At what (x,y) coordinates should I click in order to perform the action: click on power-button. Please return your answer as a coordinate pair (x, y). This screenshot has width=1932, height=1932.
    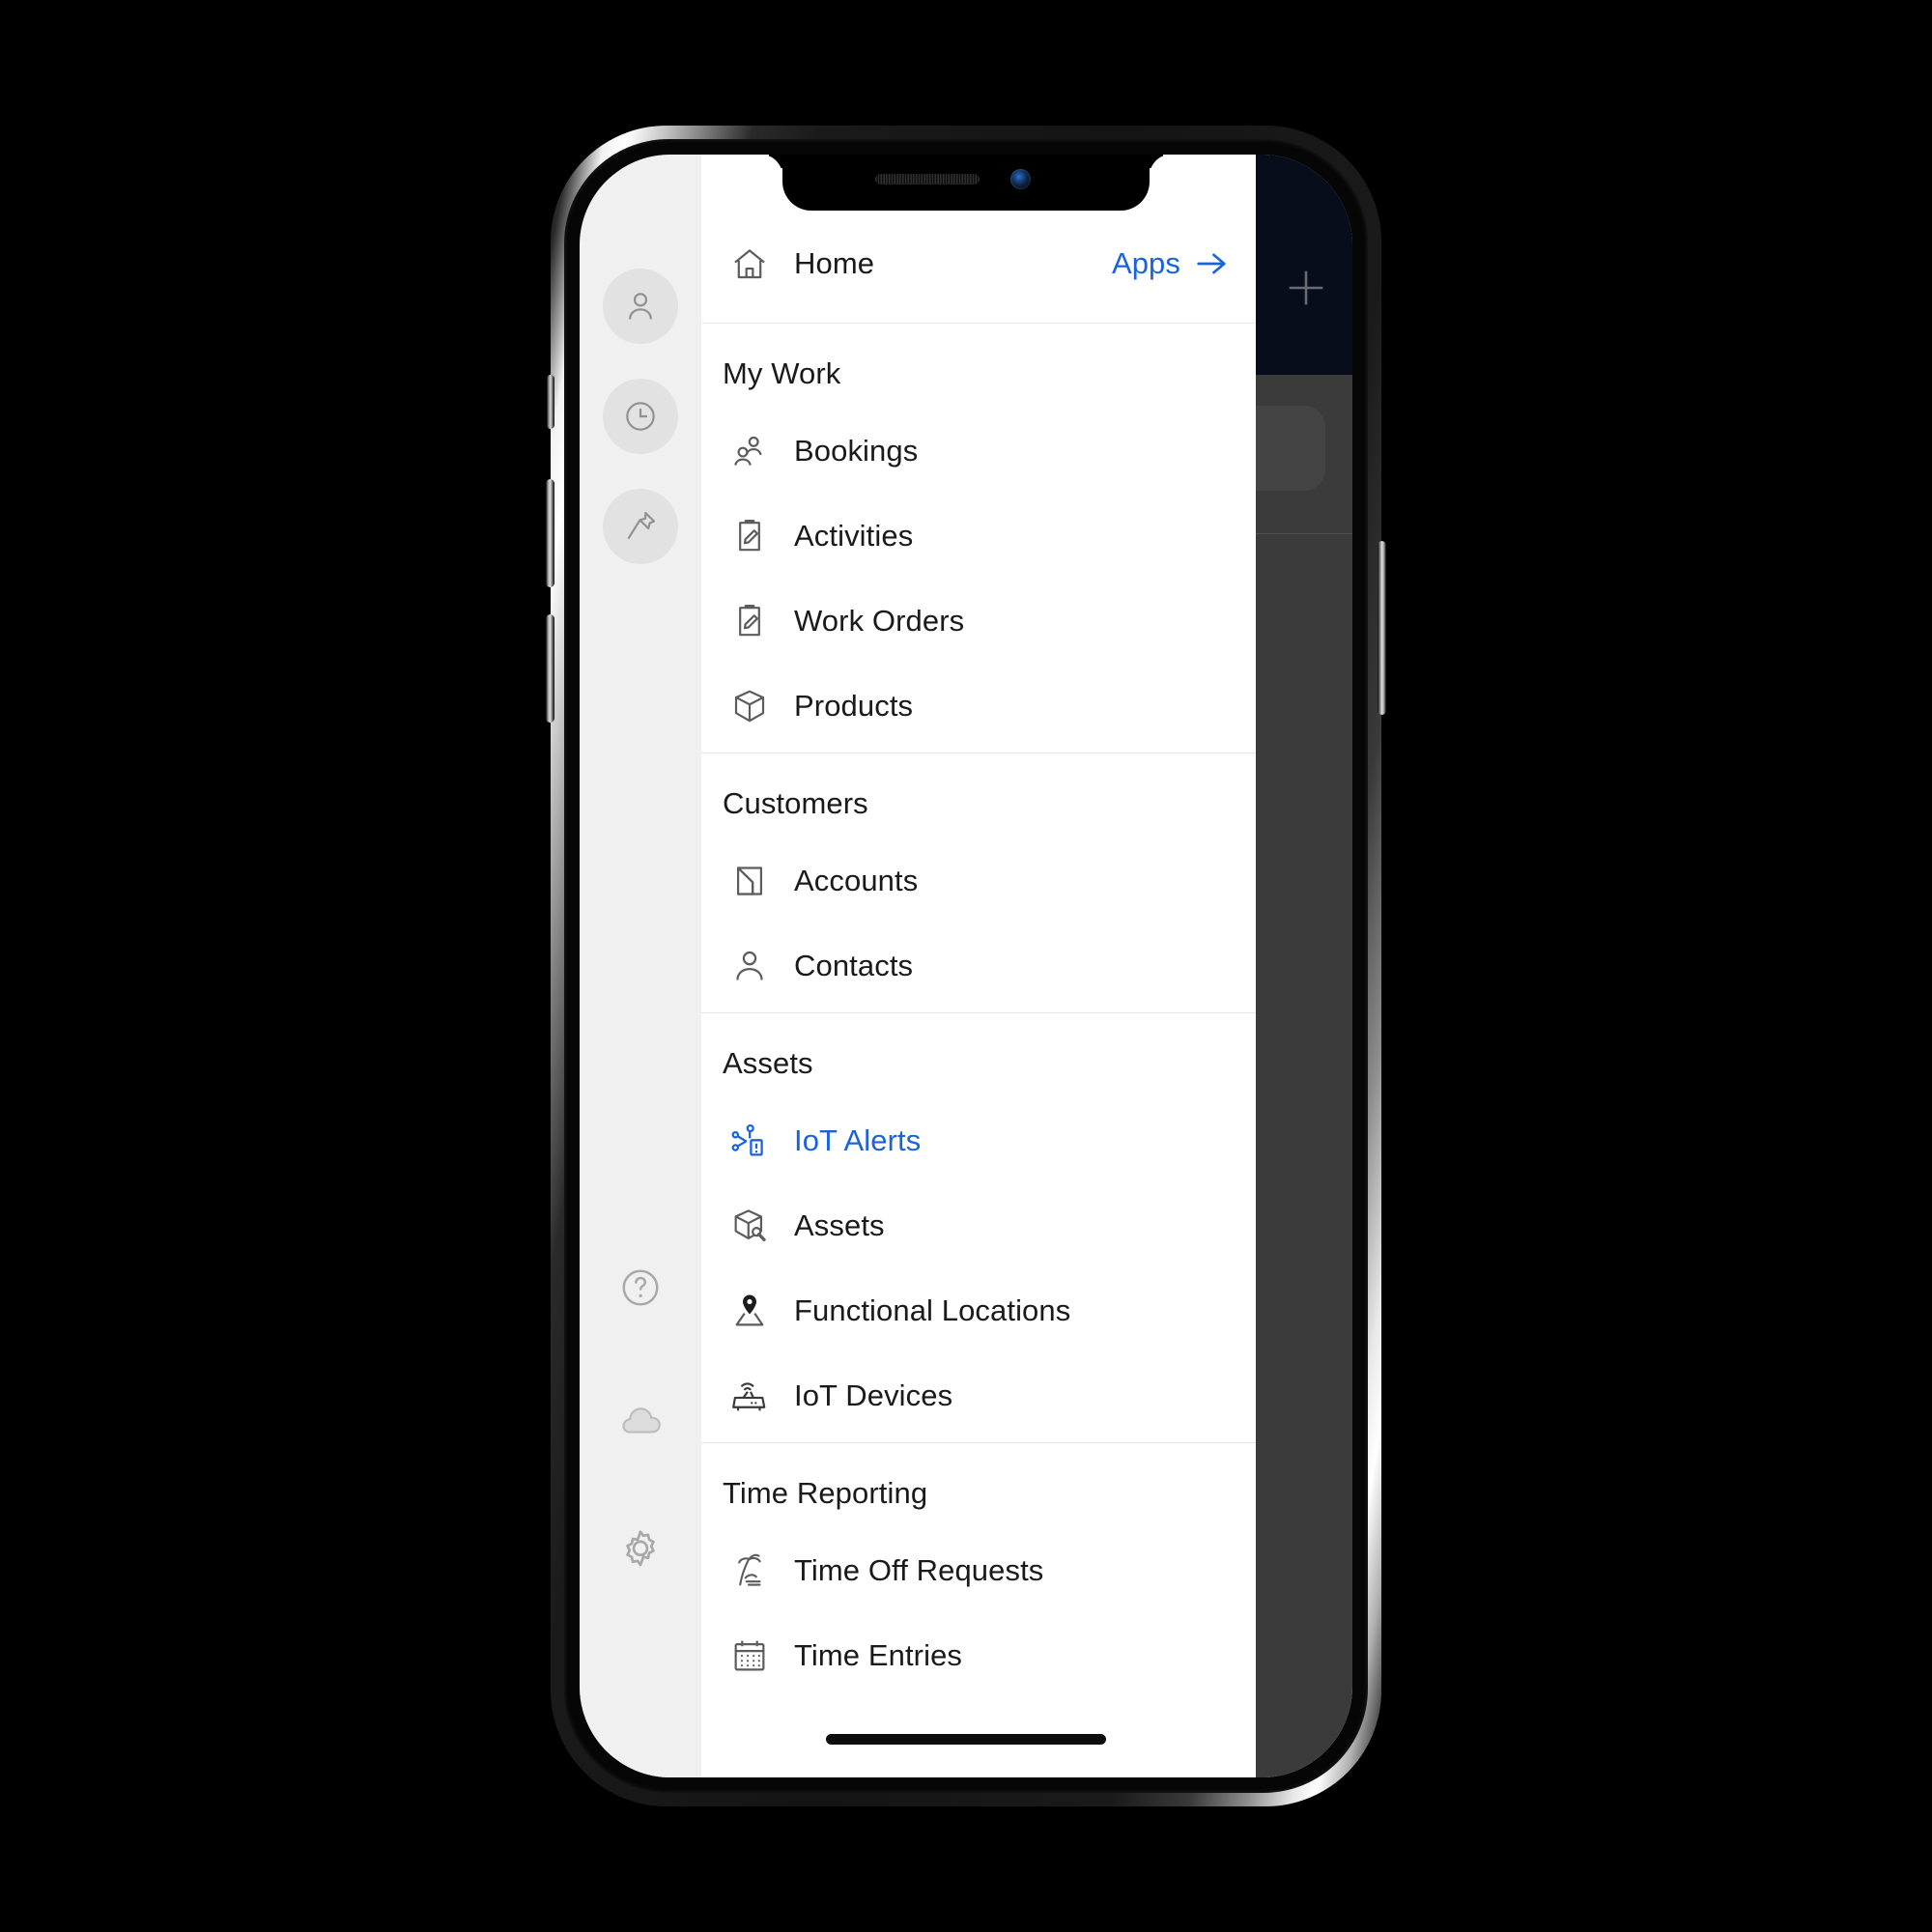
    Looking at the image, I should click on (1382, 628).